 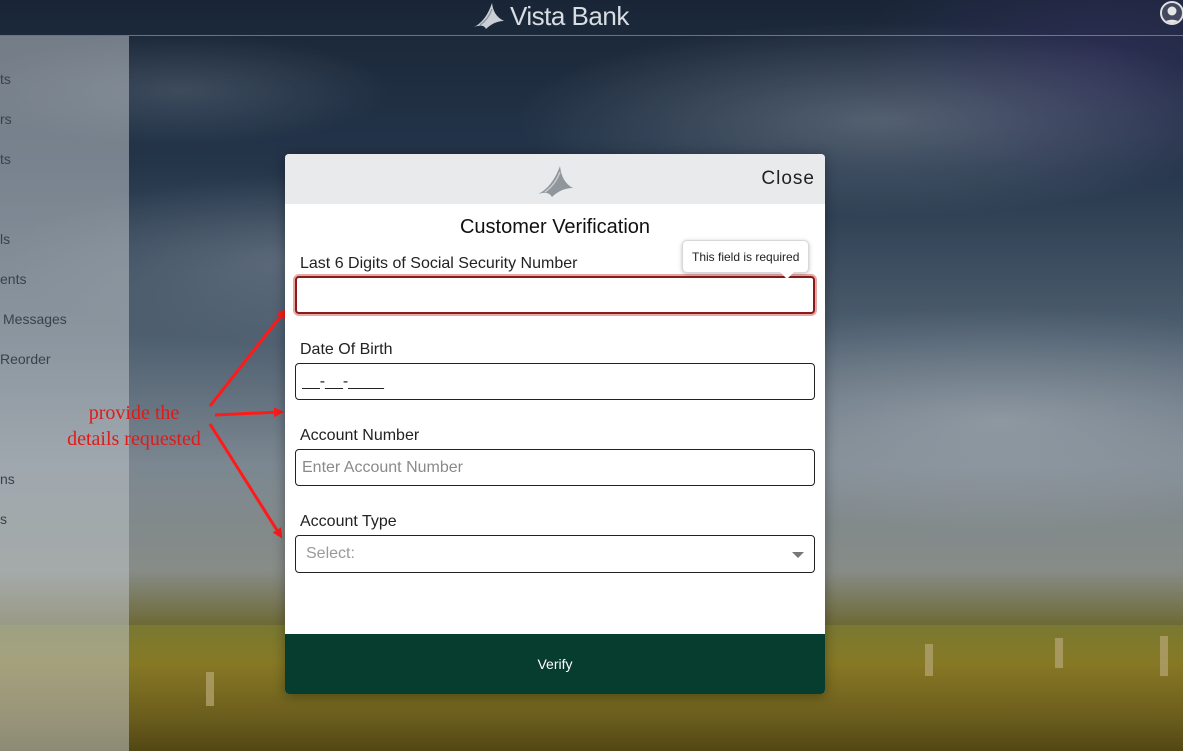 What do you see at coordinates (1171, 13) in the screenshot?
I see `user-profile-icon` at bounding box center [1171, 13].